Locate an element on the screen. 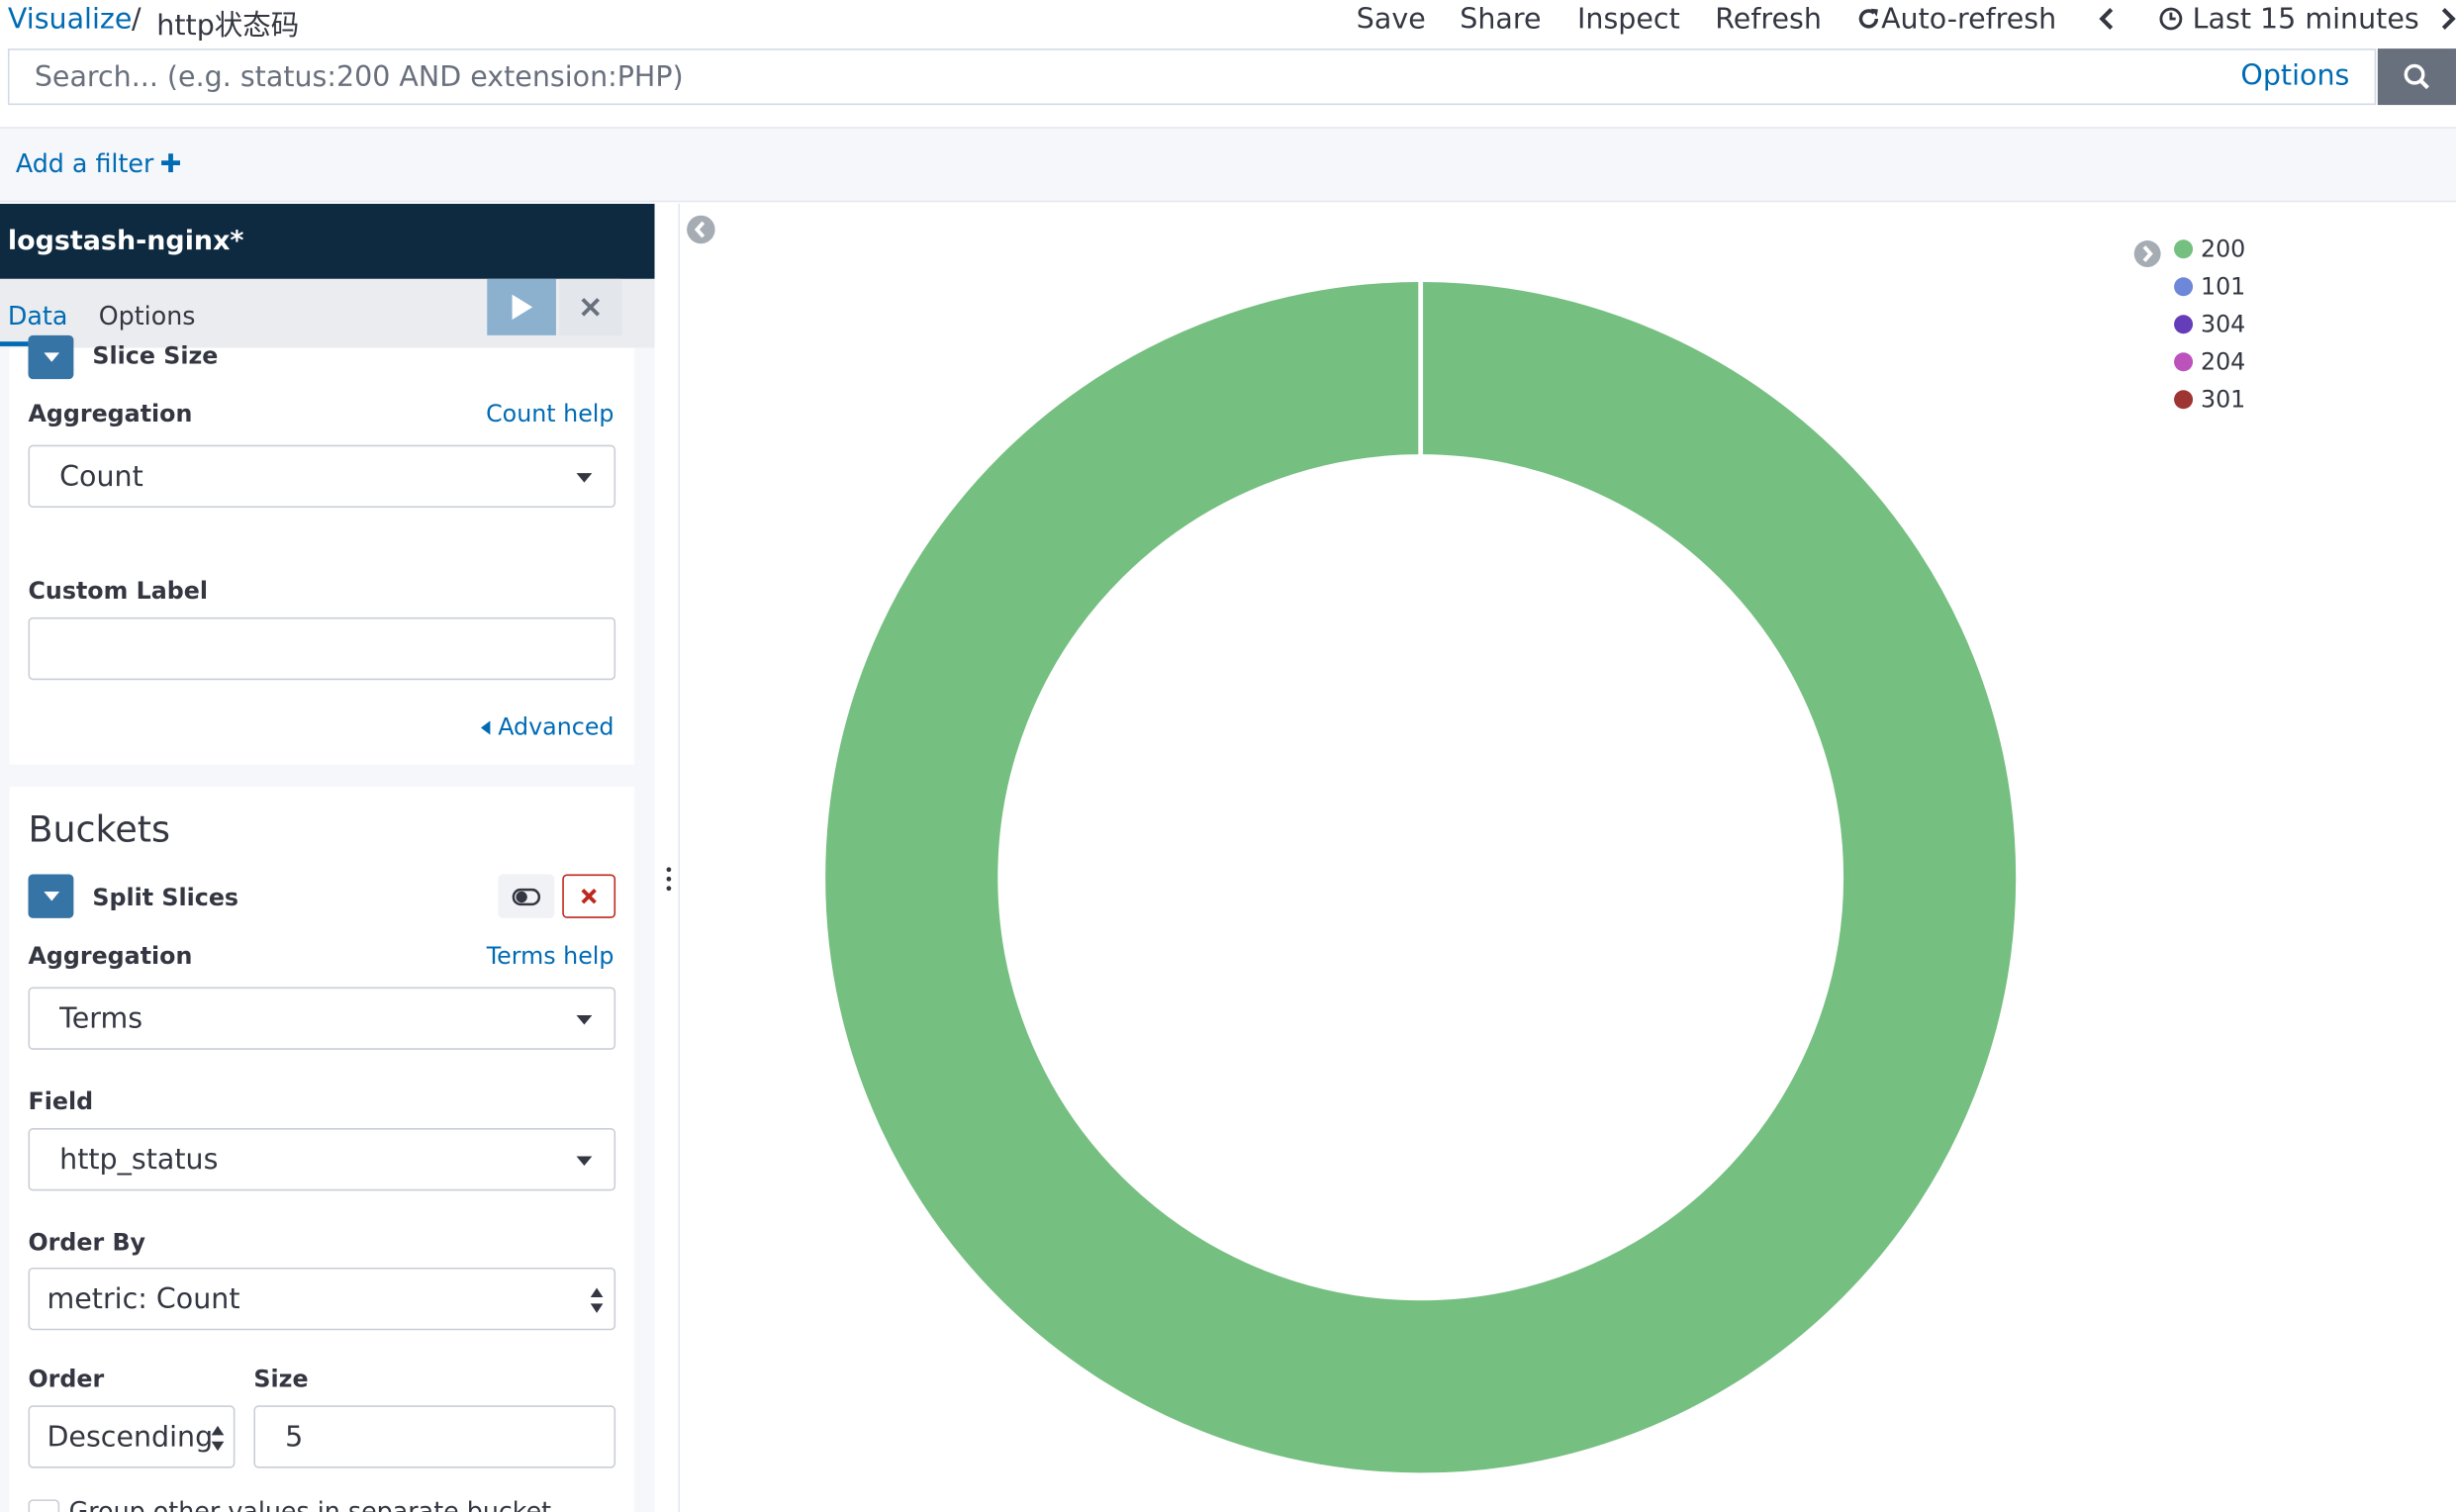 This screenshot has width=2456, height=1512. order-value: Descending is located at coordinates (130, 1438).